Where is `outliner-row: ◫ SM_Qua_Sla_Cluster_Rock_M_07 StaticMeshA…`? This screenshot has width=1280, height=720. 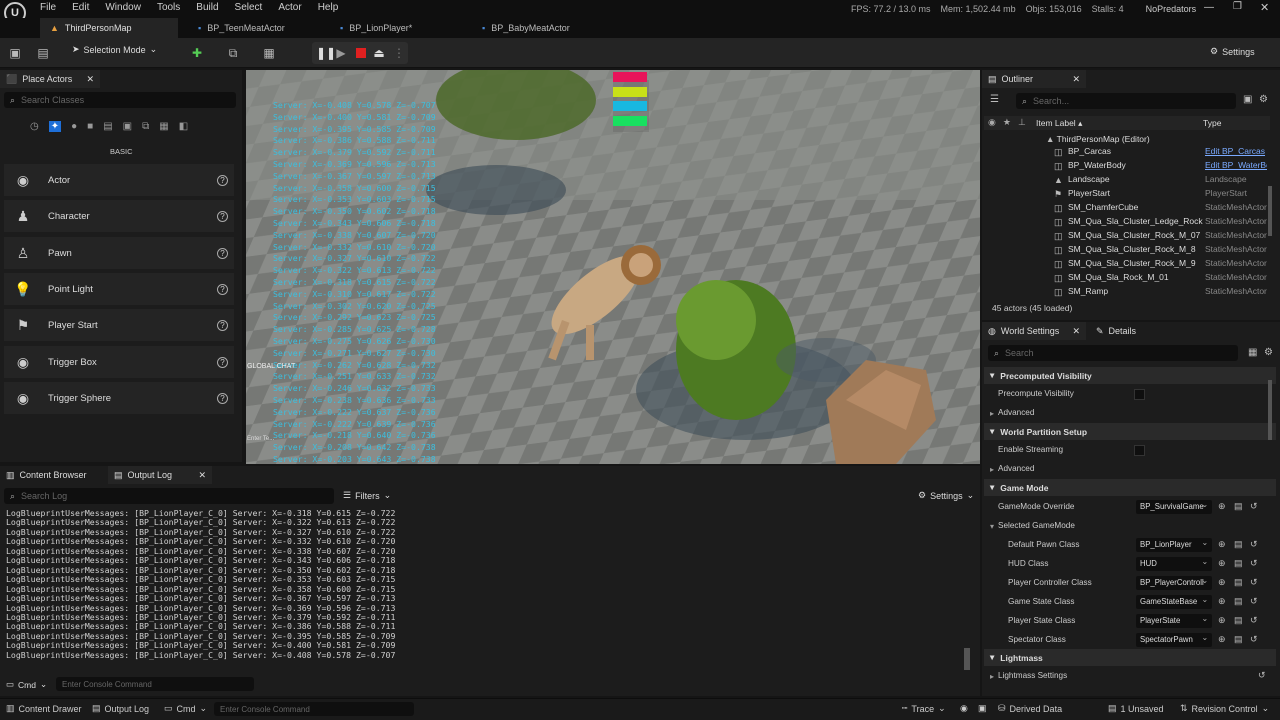
outliner-row: ◫ SM_Qua_Sla_Cluster_Rock_M_07 StaticMeshA… is located at coordinates (1127, 237).